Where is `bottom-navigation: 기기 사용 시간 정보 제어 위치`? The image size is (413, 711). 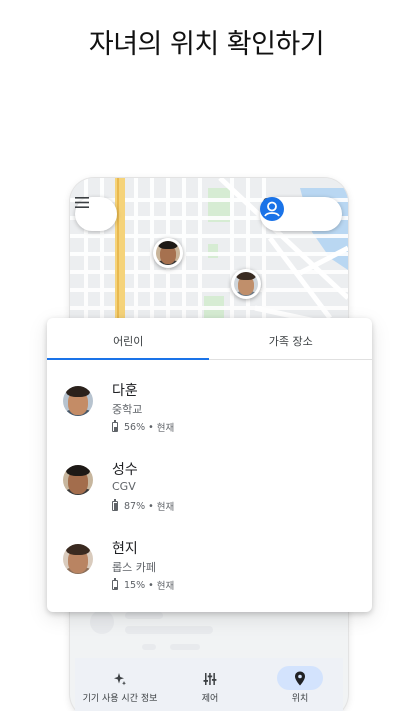
bottom-navigation: 기기 사용 시간 정보 제어 위치 is located at coordinates (209, 684).